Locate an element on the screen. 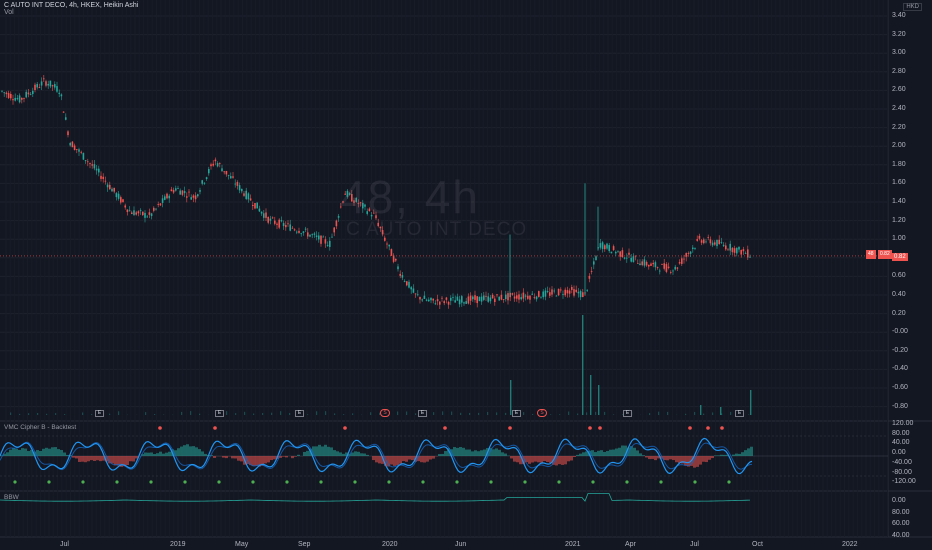  currency-badge: HKD is located at coordinates (912, 7).